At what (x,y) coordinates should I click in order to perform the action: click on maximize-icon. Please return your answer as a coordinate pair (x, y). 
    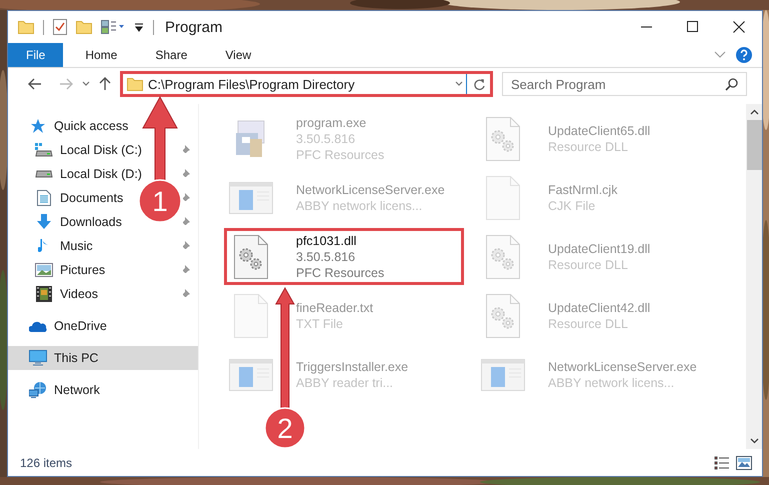
    Looking at the image, I should click on (693, 27).